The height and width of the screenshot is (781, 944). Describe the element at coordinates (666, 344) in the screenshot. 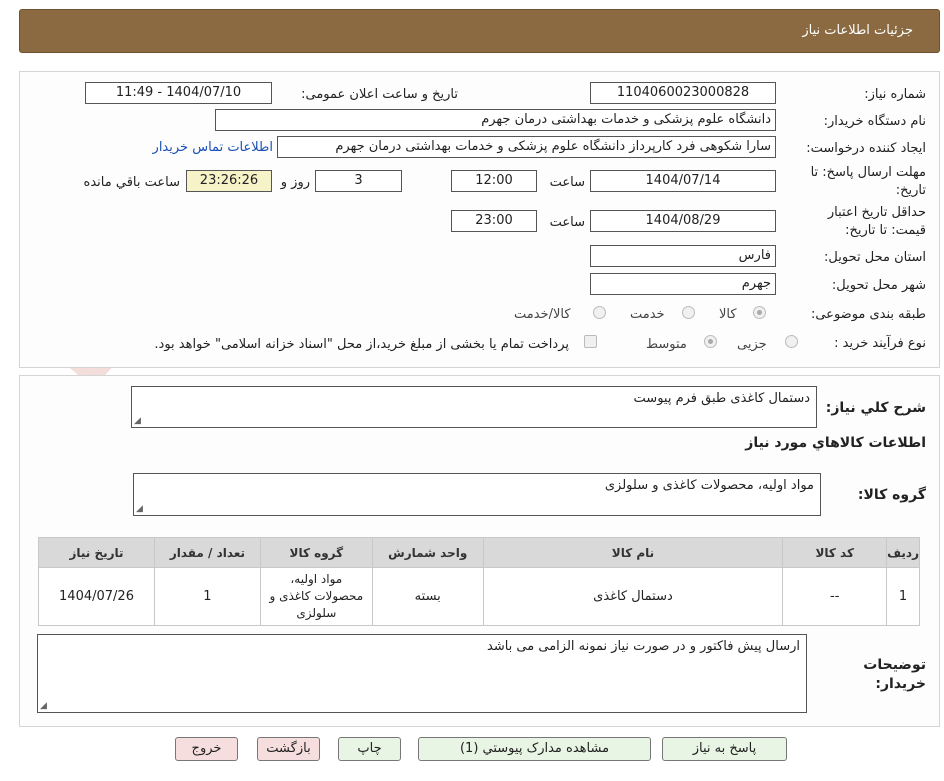

I see `process-option-medium: متوسط` at that location.